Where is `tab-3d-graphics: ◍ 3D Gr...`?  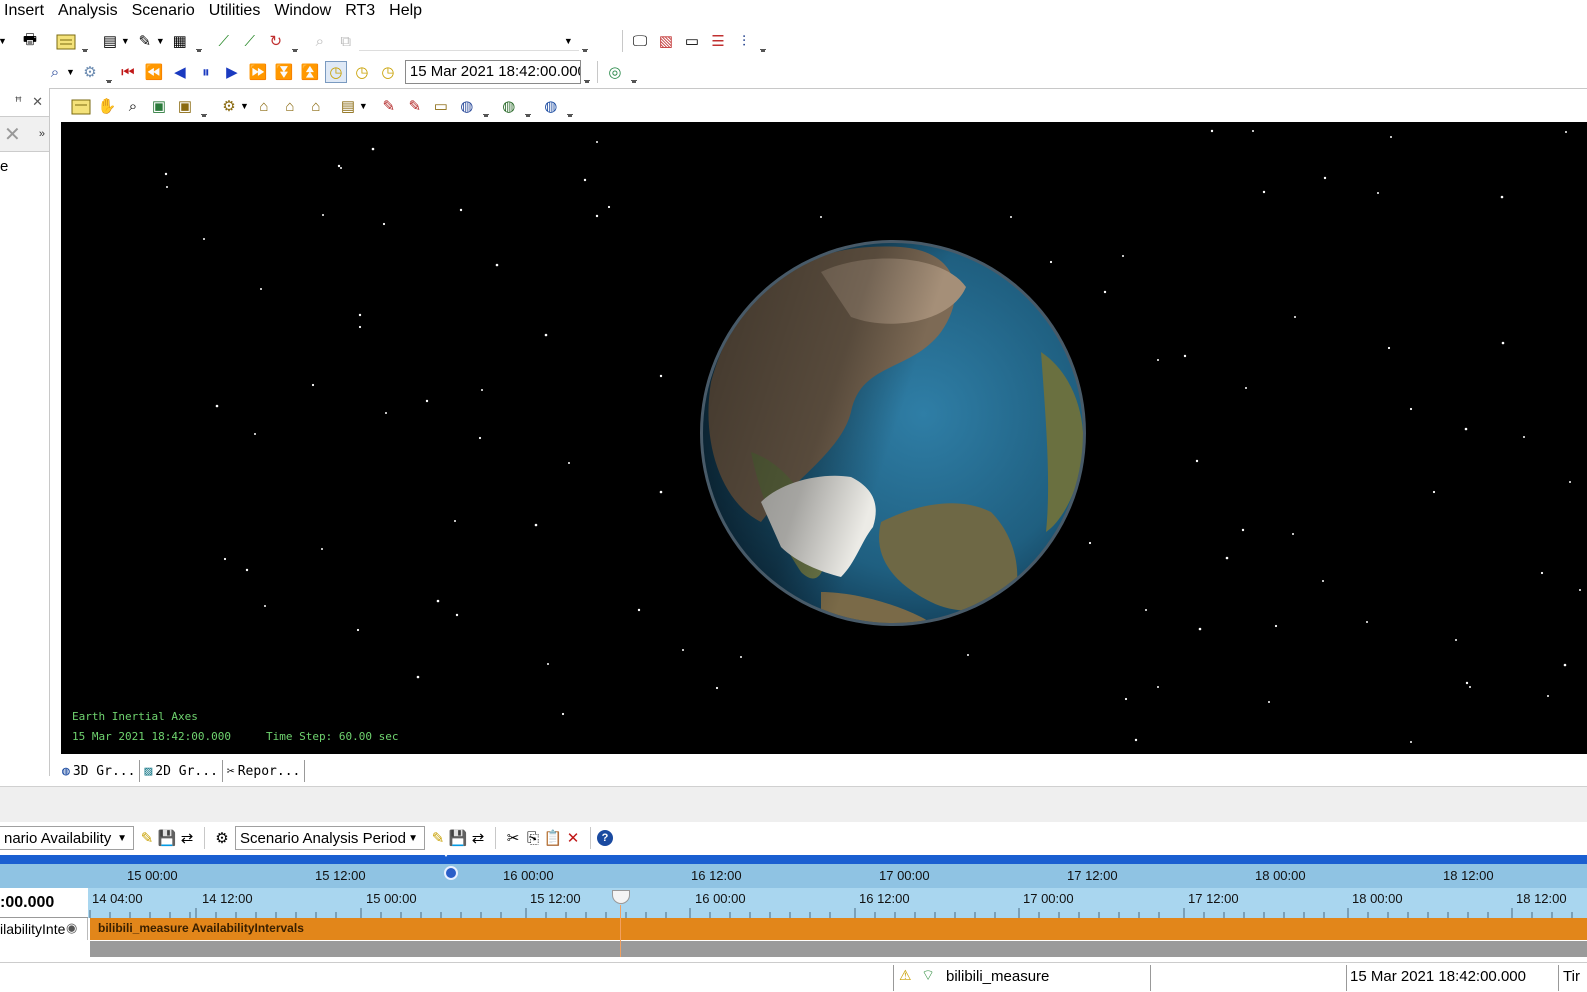
tab-3d-graphics: ◍ 3D Gr... is located at coordinates (99, 771).